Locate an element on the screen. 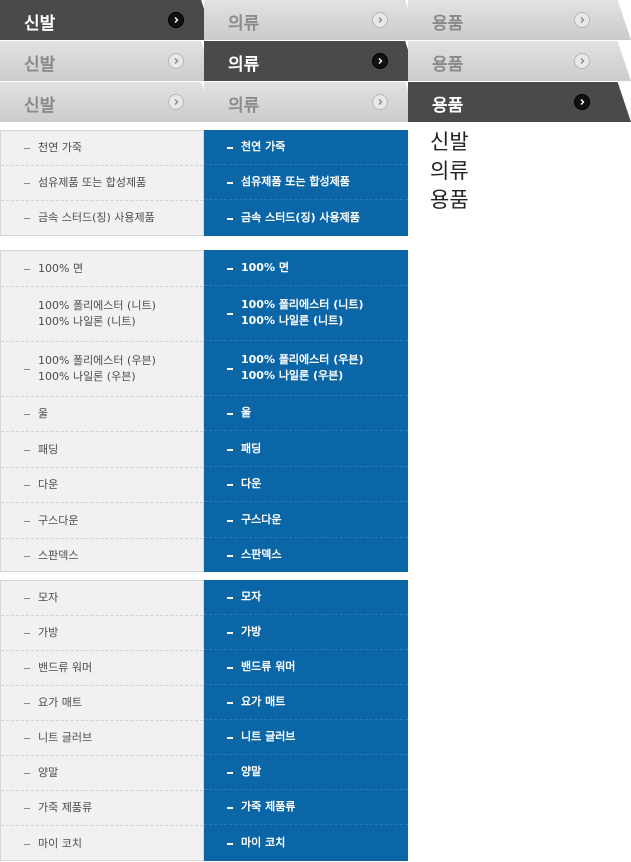 The image size is (631, 862). tab-row-2: 신발 의류 용품 is located at coordinates (315, 61).